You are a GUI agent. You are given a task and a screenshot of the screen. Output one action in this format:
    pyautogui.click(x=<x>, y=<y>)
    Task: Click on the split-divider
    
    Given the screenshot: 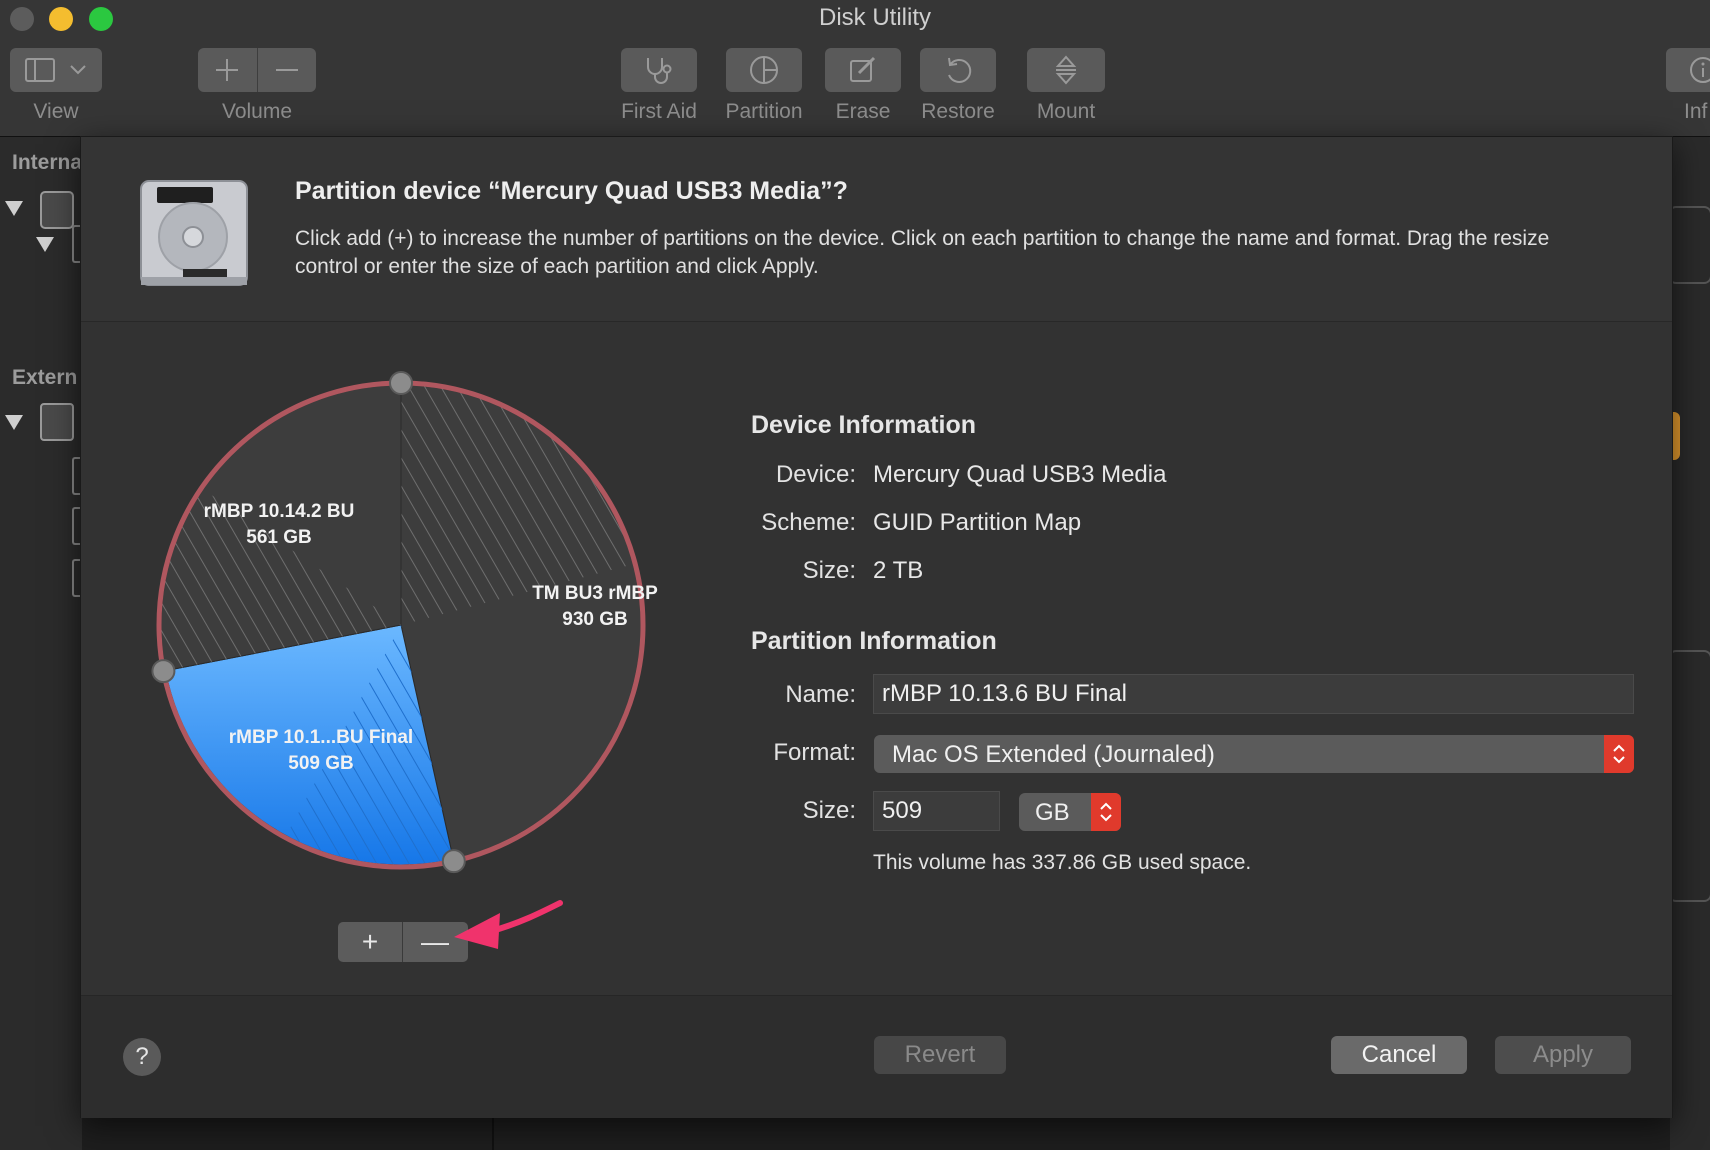 What is the action you would take?
    pyautogui.click(x=493, y=1133)
    